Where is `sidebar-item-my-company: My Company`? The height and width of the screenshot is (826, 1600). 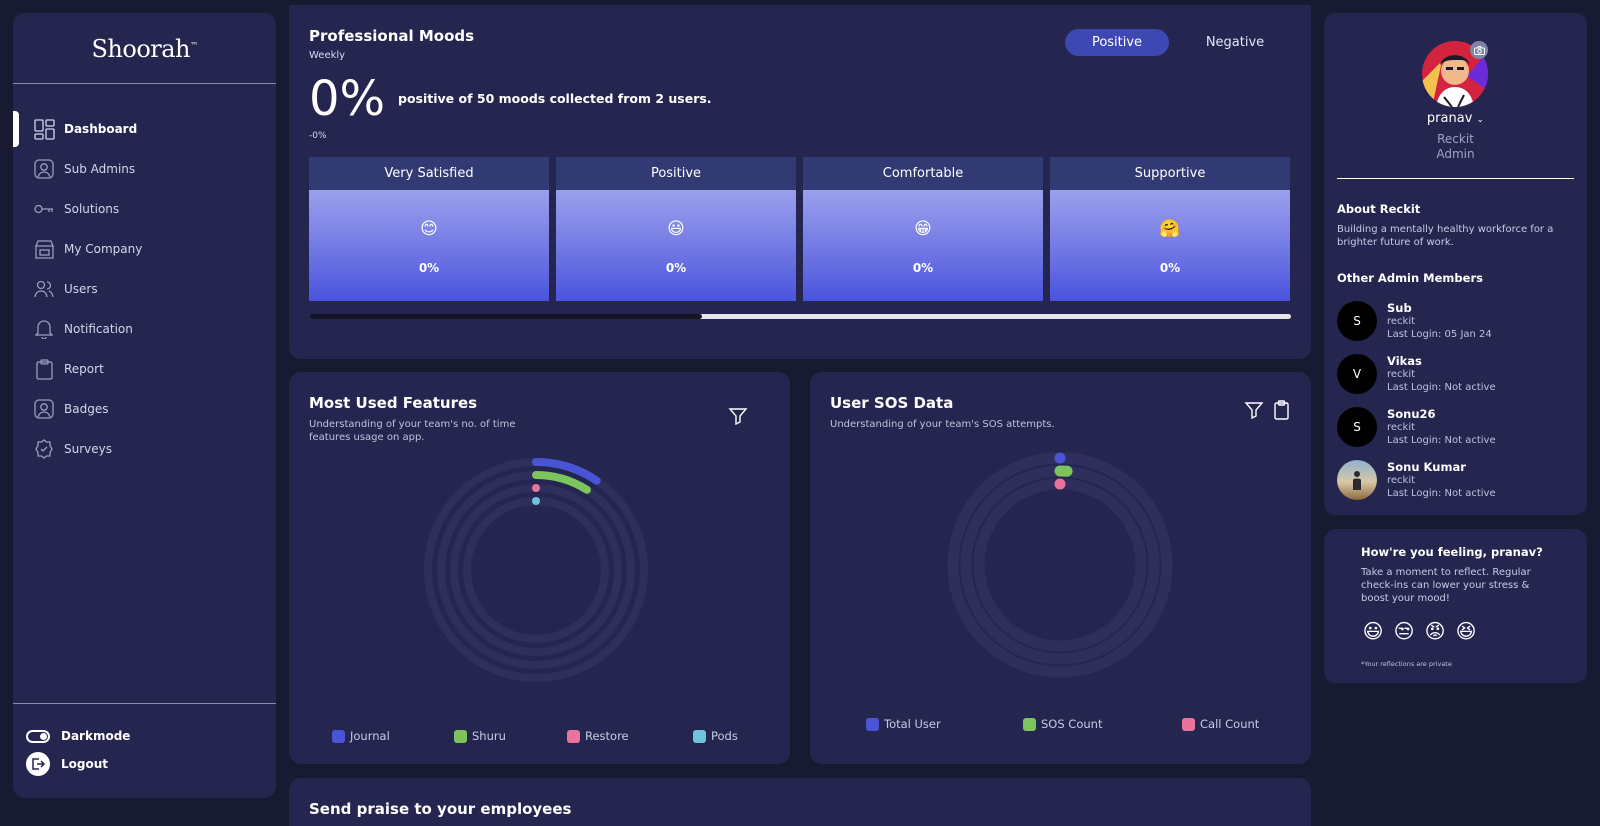 sidebar-item-my-company: My Company is located at coordinates (144, 249).